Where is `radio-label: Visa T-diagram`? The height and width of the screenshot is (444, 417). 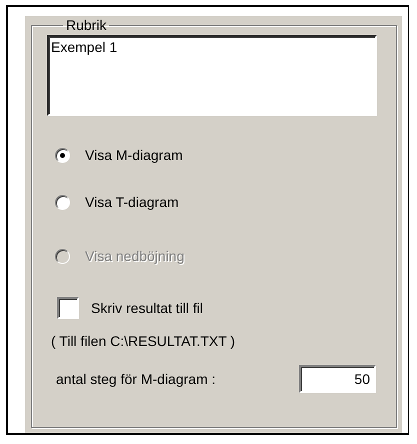 radio-label: Visa T-diagram is located at coordinates (132, 202).